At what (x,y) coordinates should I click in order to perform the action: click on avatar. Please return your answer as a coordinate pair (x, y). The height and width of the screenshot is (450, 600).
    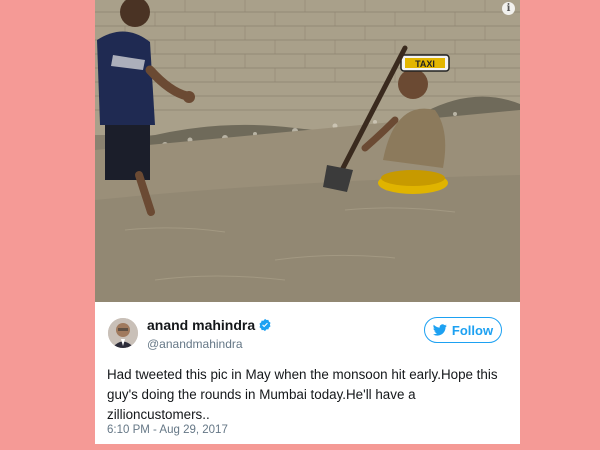
    Looking at the image, I should click on (123, 333).